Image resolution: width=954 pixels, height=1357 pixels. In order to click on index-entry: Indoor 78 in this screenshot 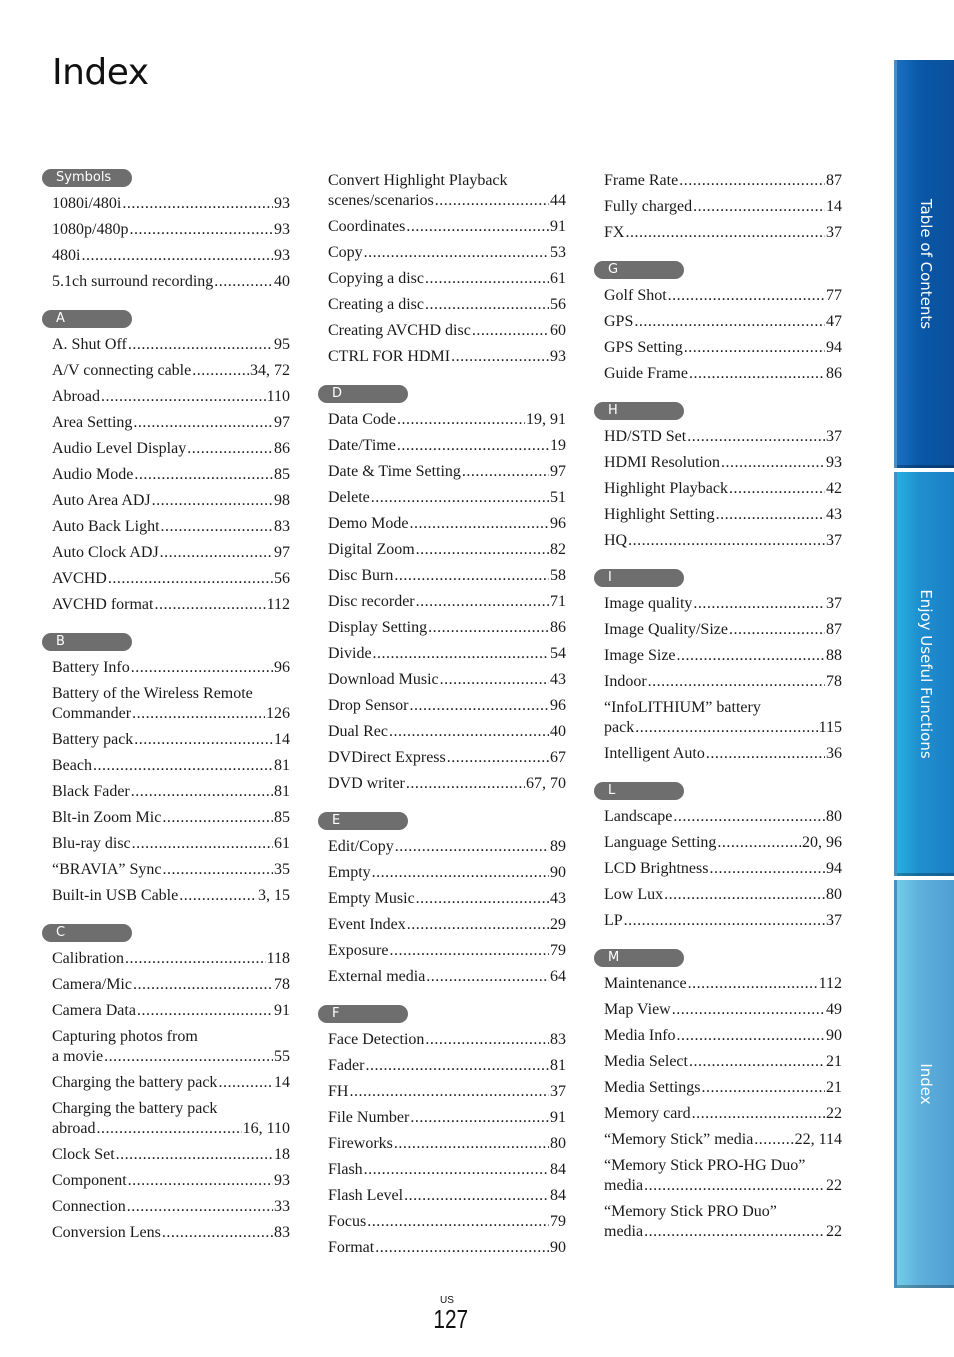, I will do `click(723, 682)`.